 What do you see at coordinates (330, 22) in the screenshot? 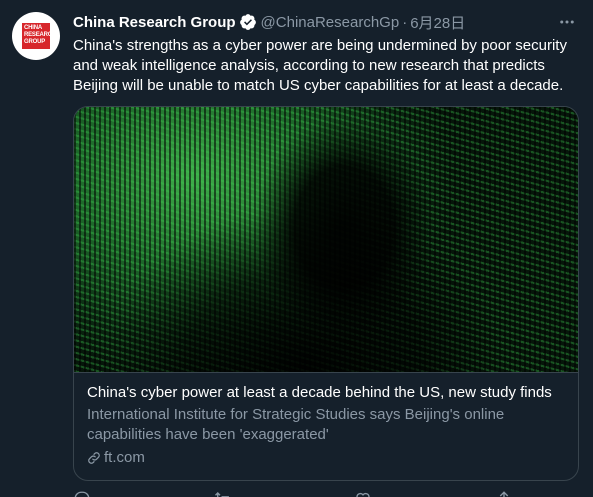
I see `user-handle: @ChinaResearchGp` at bounding box center [330, 22].